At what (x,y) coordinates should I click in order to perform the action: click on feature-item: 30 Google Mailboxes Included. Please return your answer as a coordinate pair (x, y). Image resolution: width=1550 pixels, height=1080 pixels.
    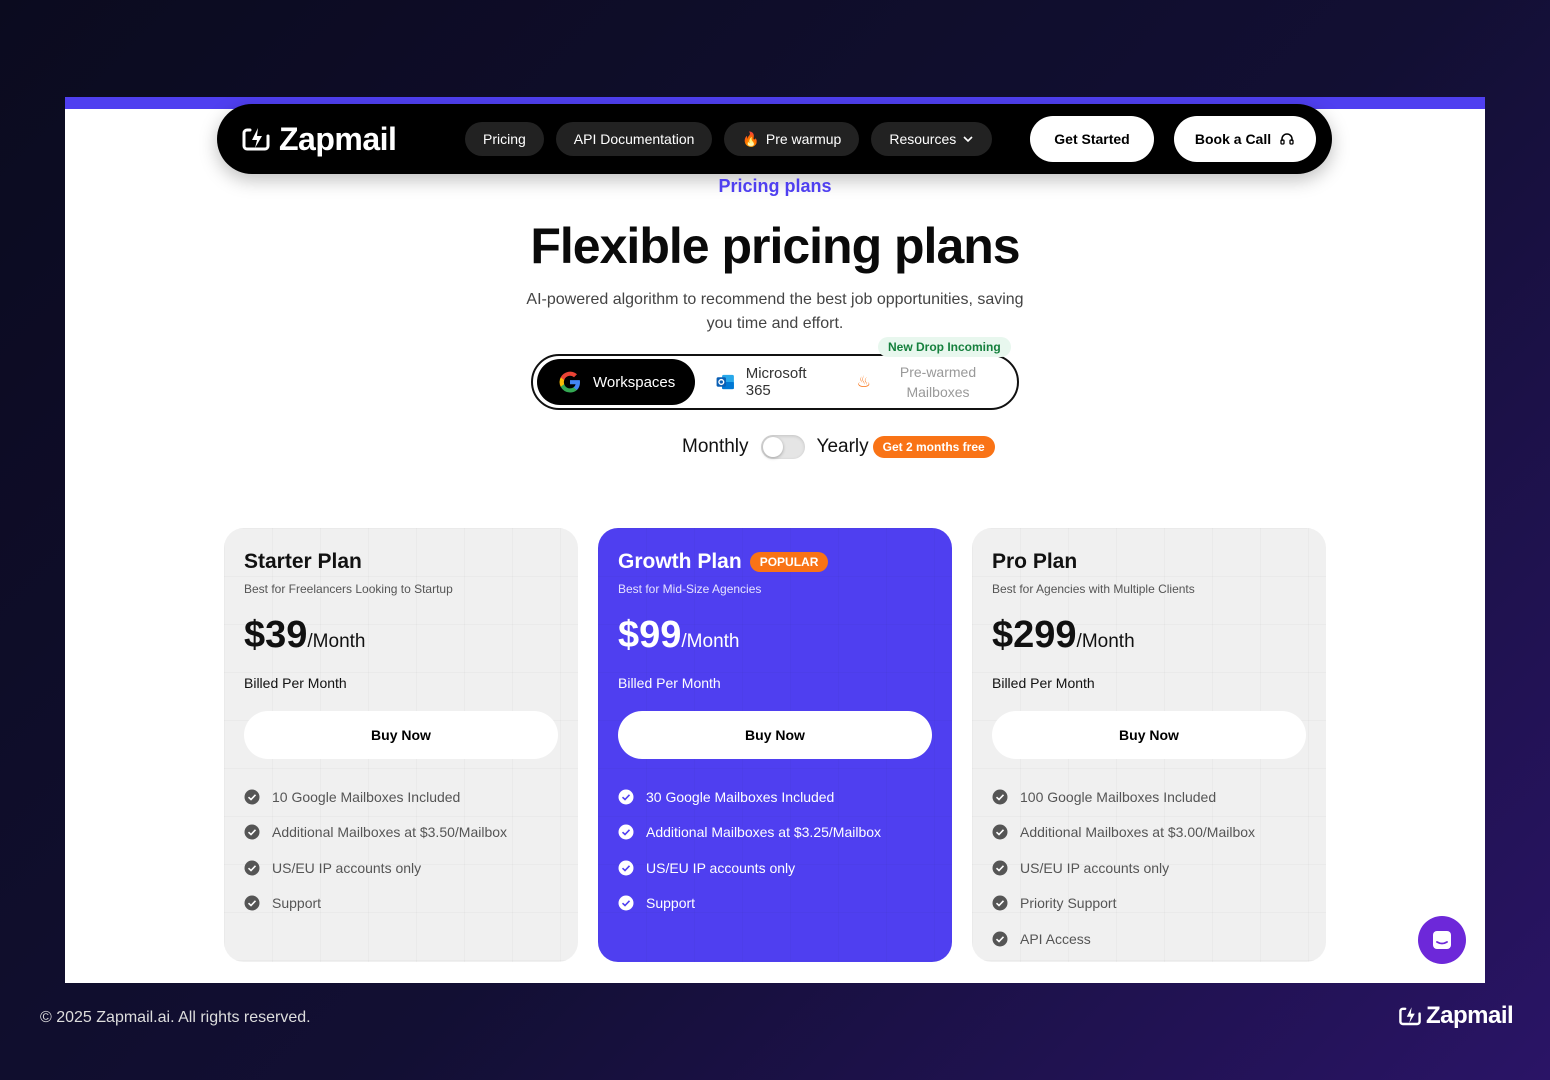
    Looking at the image, I should click on (775, 797).